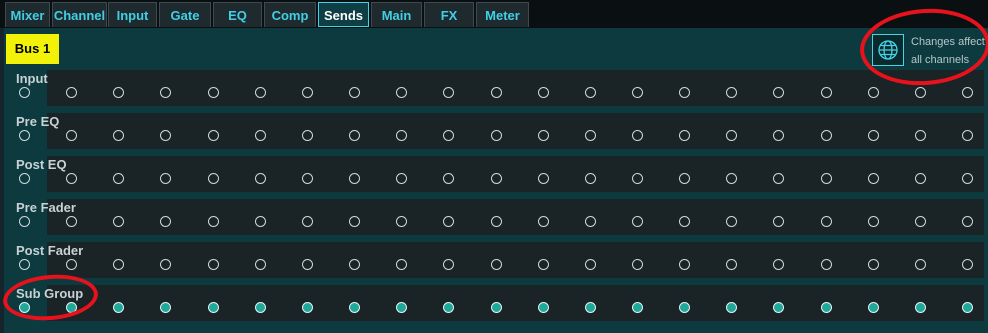 The height and width of the screenshot is (333, 988). What do you see at coordinates (27, 14) in the screenshot?
I see `tab-mixer: Mixer` at bounding box center [27, 14].